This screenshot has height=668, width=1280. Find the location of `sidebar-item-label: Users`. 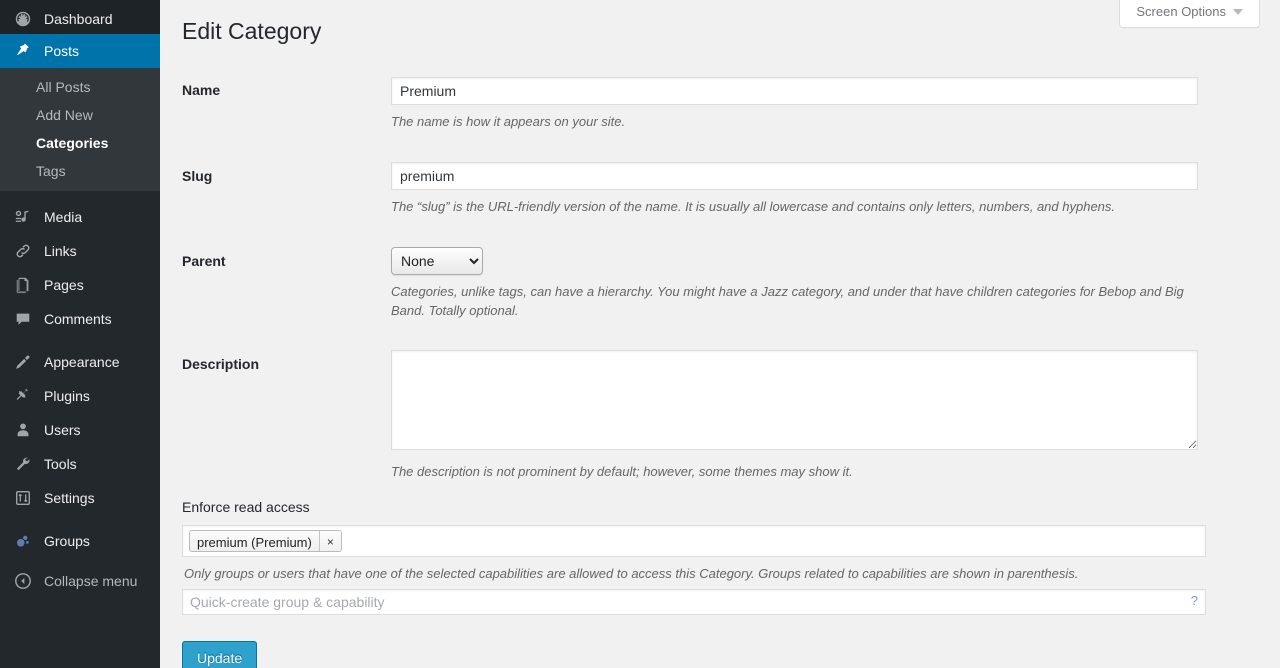

sidebar-item-label: Users is located at coordinates (62, 430).